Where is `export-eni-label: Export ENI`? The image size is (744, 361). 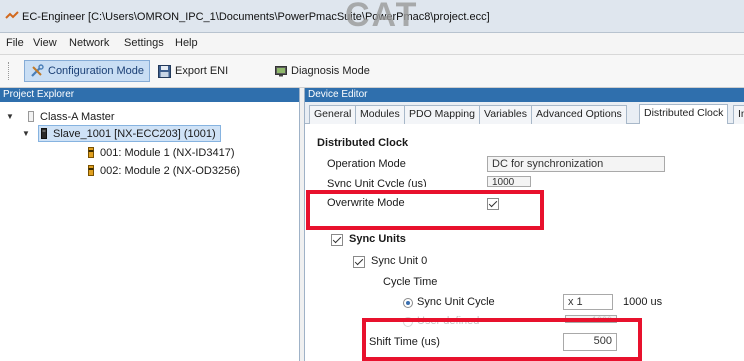 export-eni-label: Export ENI is located at coordinates (202, 71).